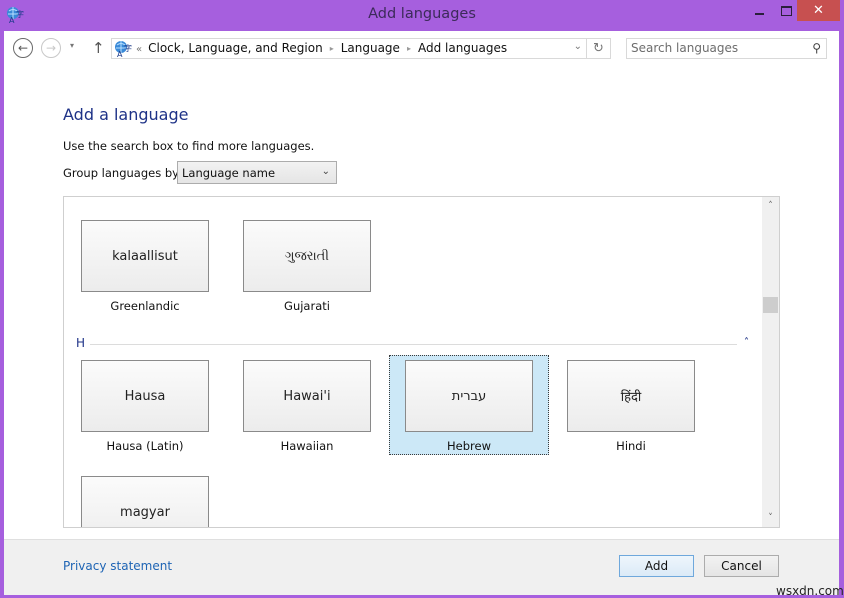 The height and width of the screenshot is (598, 844). I want to click on language-name: Hindi, so click(631, 446).